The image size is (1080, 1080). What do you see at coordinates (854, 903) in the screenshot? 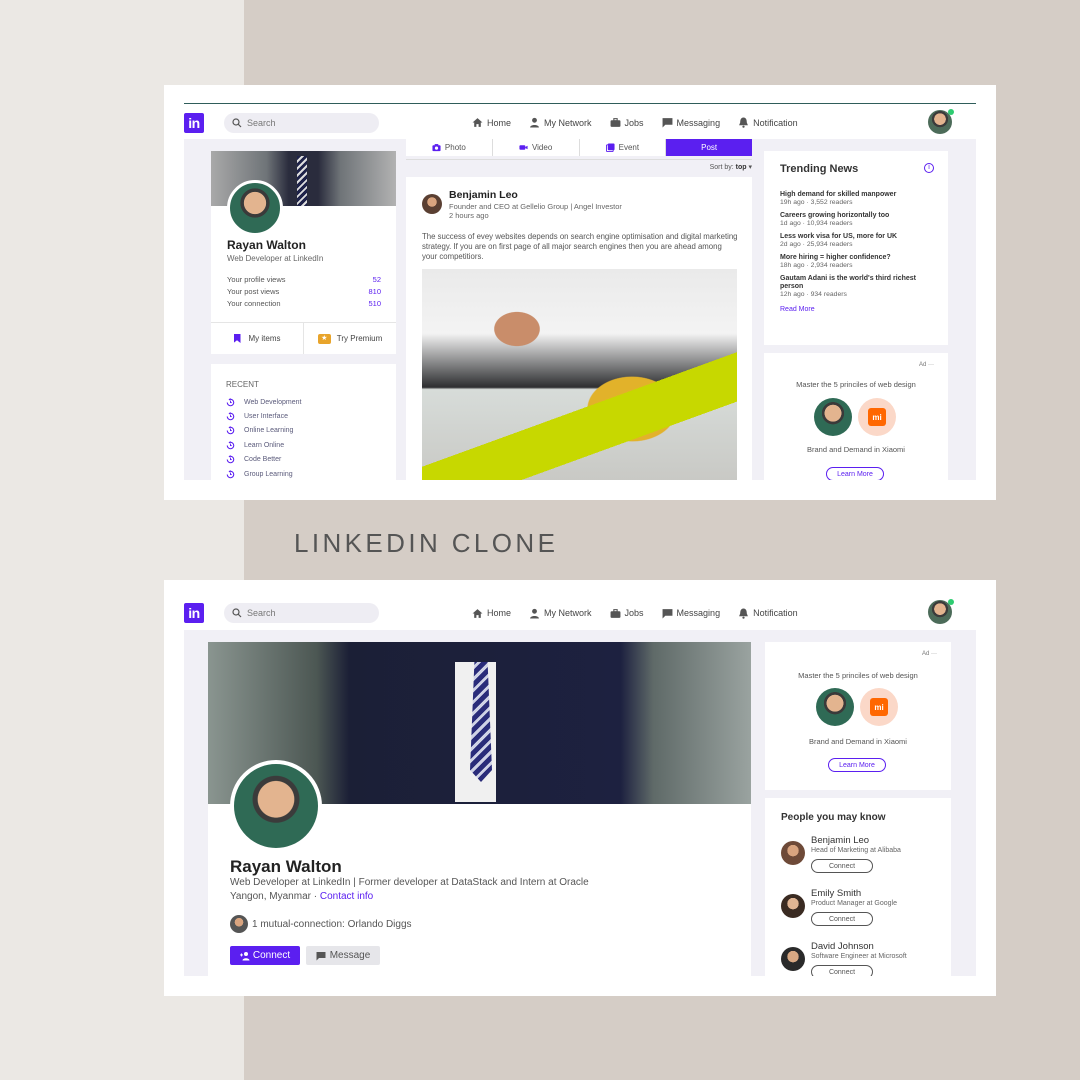
I see `person-subtitle: Product Manager at Google` at bounding box center [854, 903].